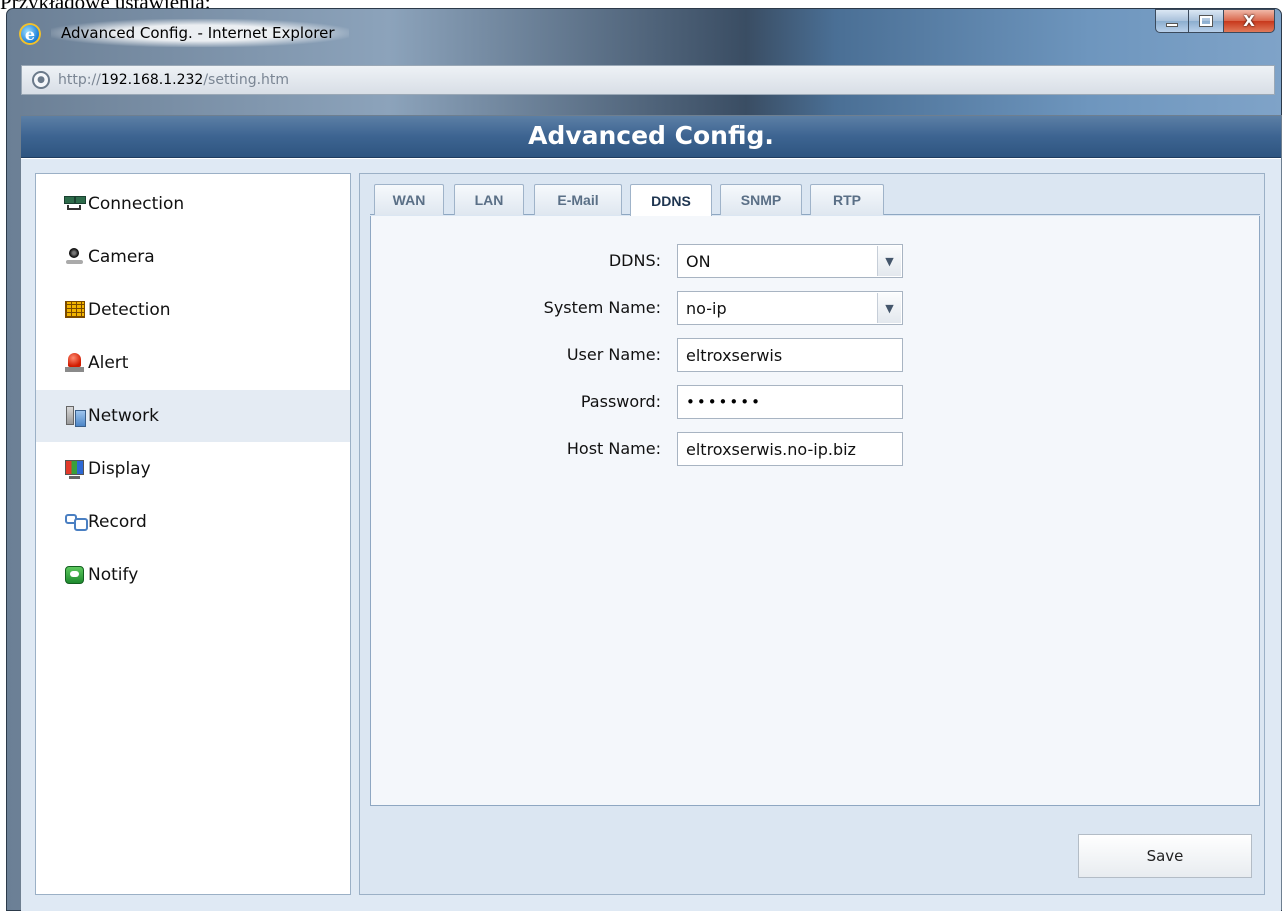 The image size is (1284, 911). Describe the element at coordinates (193, 257) in the screenshot. I see `sidebar-item-camera: Camera` at that location.